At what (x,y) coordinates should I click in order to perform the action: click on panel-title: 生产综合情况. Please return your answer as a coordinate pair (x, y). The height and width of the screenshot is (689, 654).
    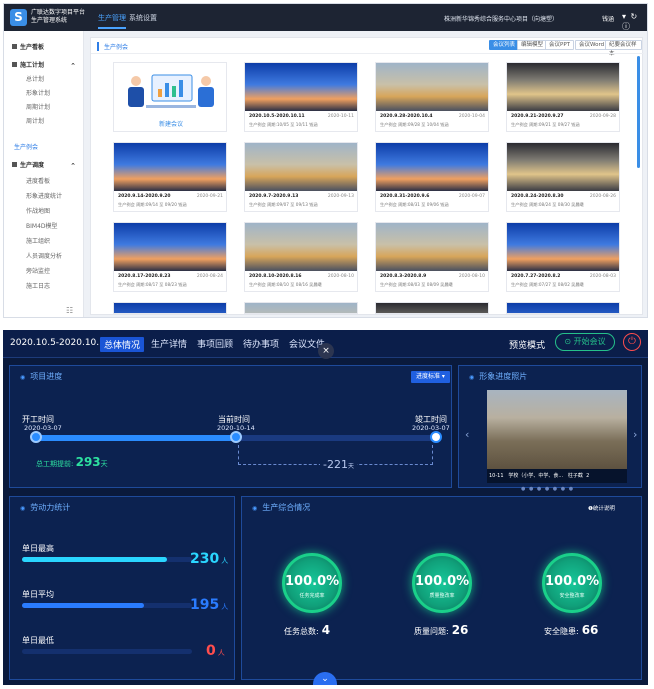
    Looking at the image, I should click on (281, 507).